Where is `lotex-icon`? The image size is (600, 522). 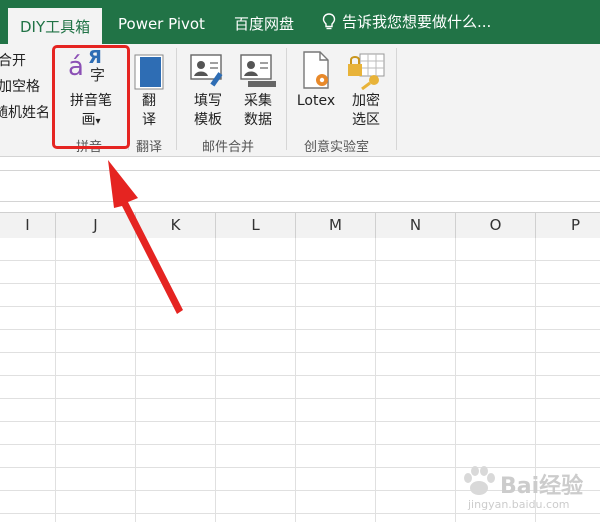
lotex-icon is located at coordinates (316, 70).